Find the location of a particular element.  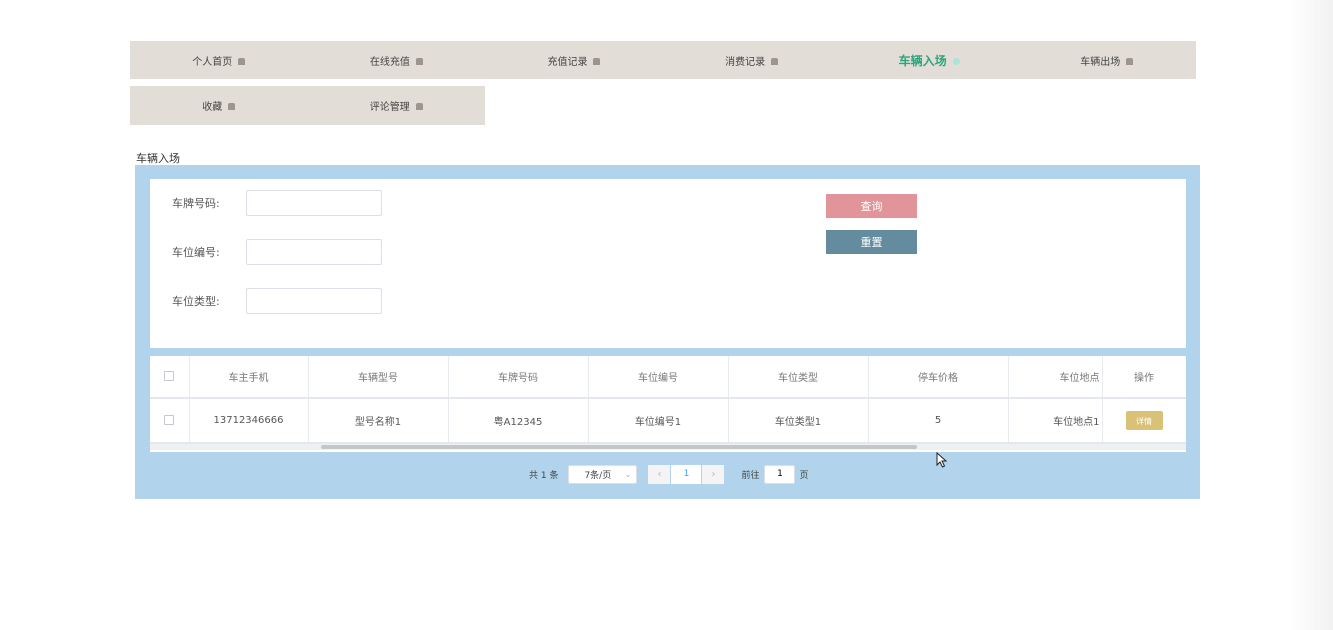

select-all-checkbox is located at coordinates (169, 376).